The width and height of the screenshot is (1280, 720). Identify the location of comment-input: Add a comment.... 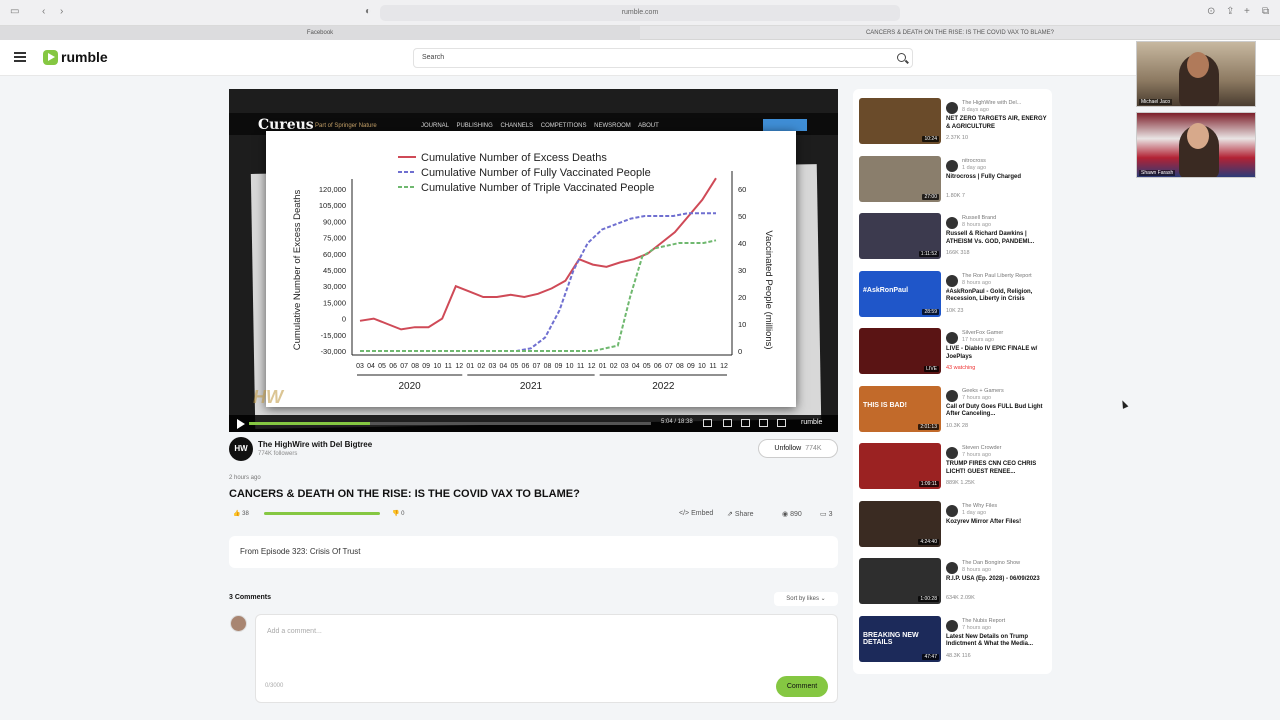
(294, 631).